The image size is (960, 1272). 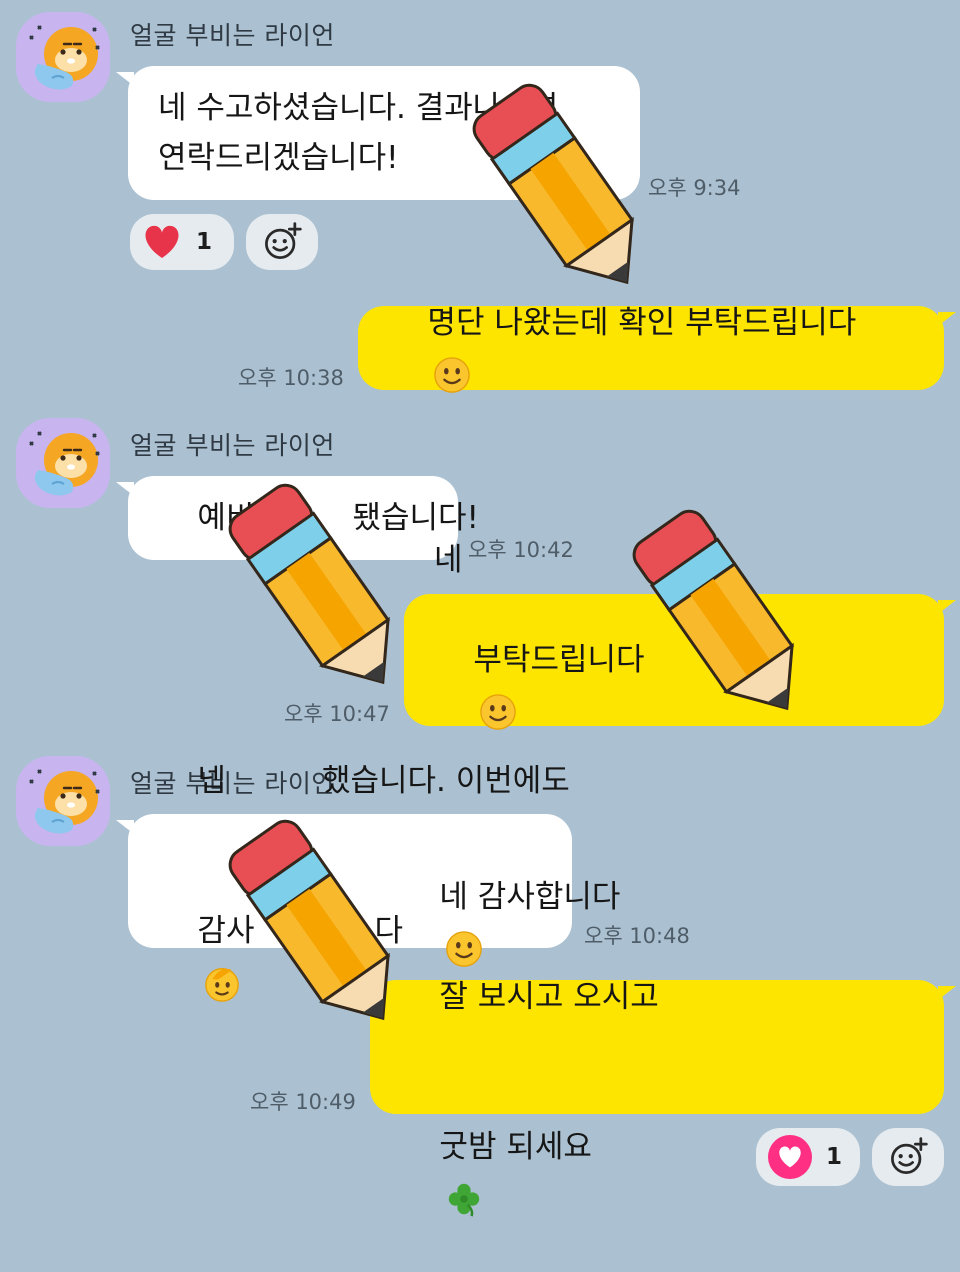 I want to click on message-time: 오후 9:34, so click(x=694, y=188).